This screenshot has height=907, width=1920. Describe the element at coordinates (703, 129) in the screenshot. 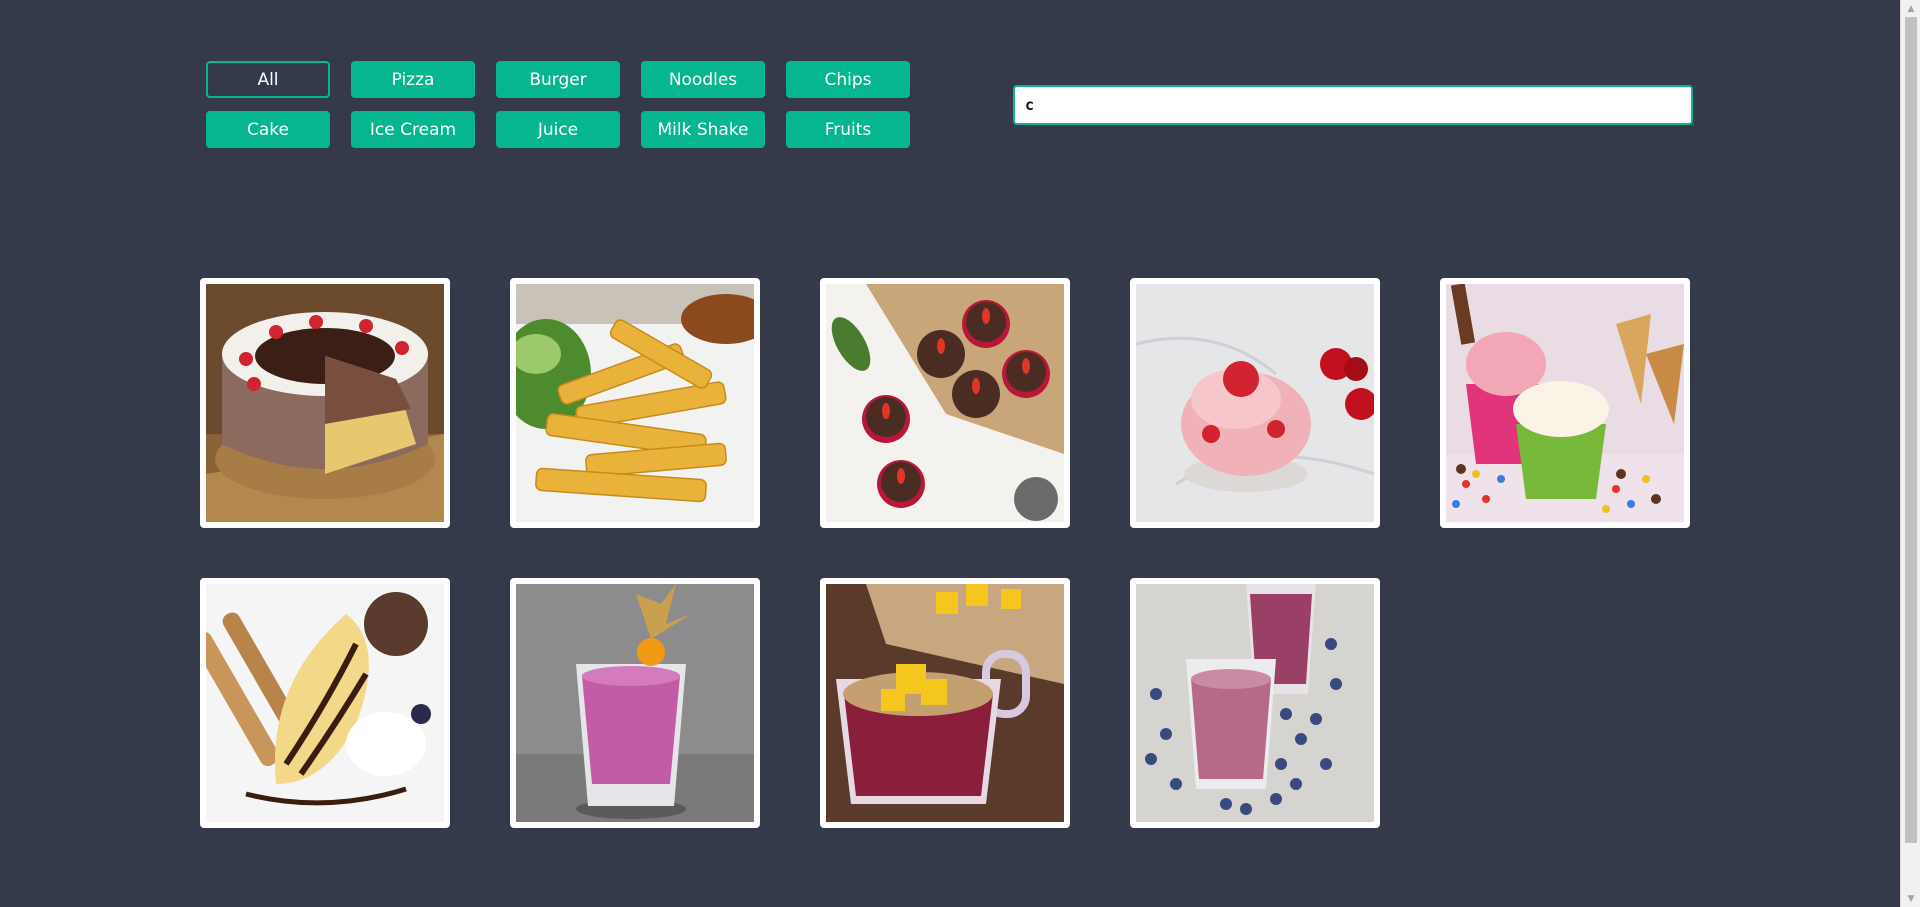

I see `filter-milk-shake-button: Milk Shake` at that location.